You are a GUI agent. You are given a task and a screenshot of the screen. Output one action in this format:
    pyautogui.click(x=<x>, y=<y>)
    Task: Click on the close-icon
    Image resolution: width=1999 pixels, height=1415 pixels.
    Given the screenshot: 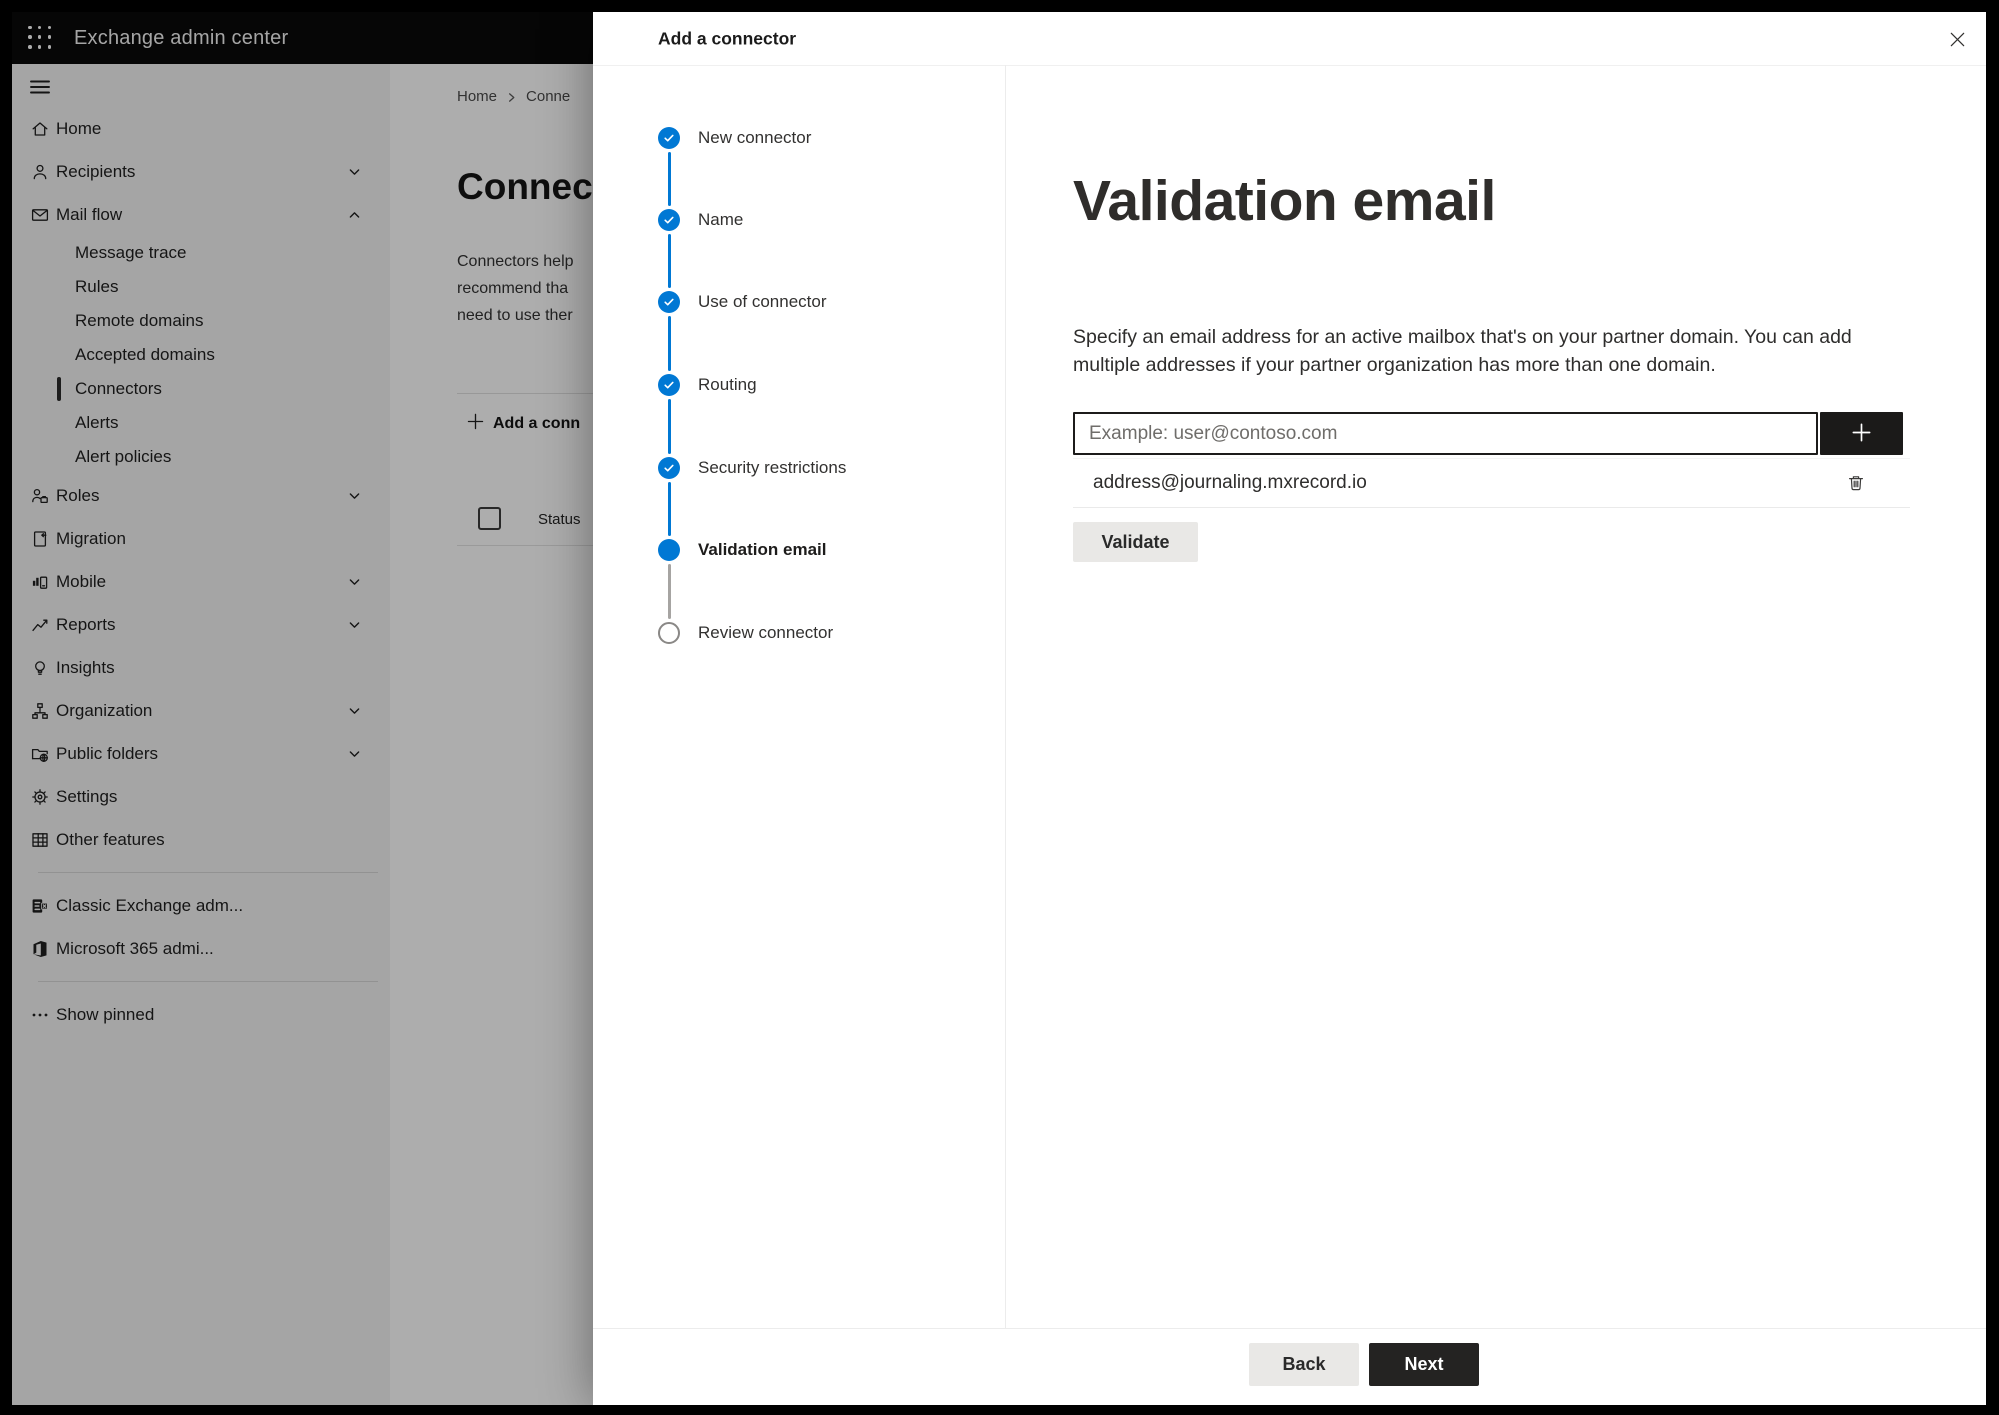 What is the action you would take?
    pyautogui.click(x=1957, y=39)
    